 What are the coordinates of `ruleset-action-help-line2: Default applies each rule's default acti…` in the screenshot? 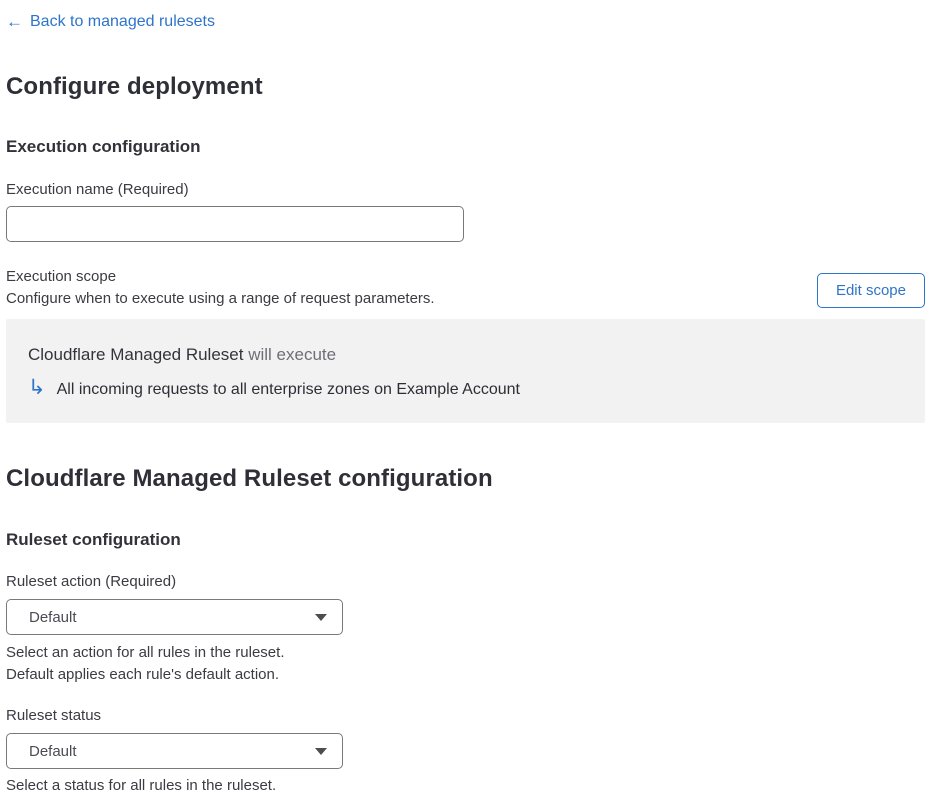 It's located at (143, 674).